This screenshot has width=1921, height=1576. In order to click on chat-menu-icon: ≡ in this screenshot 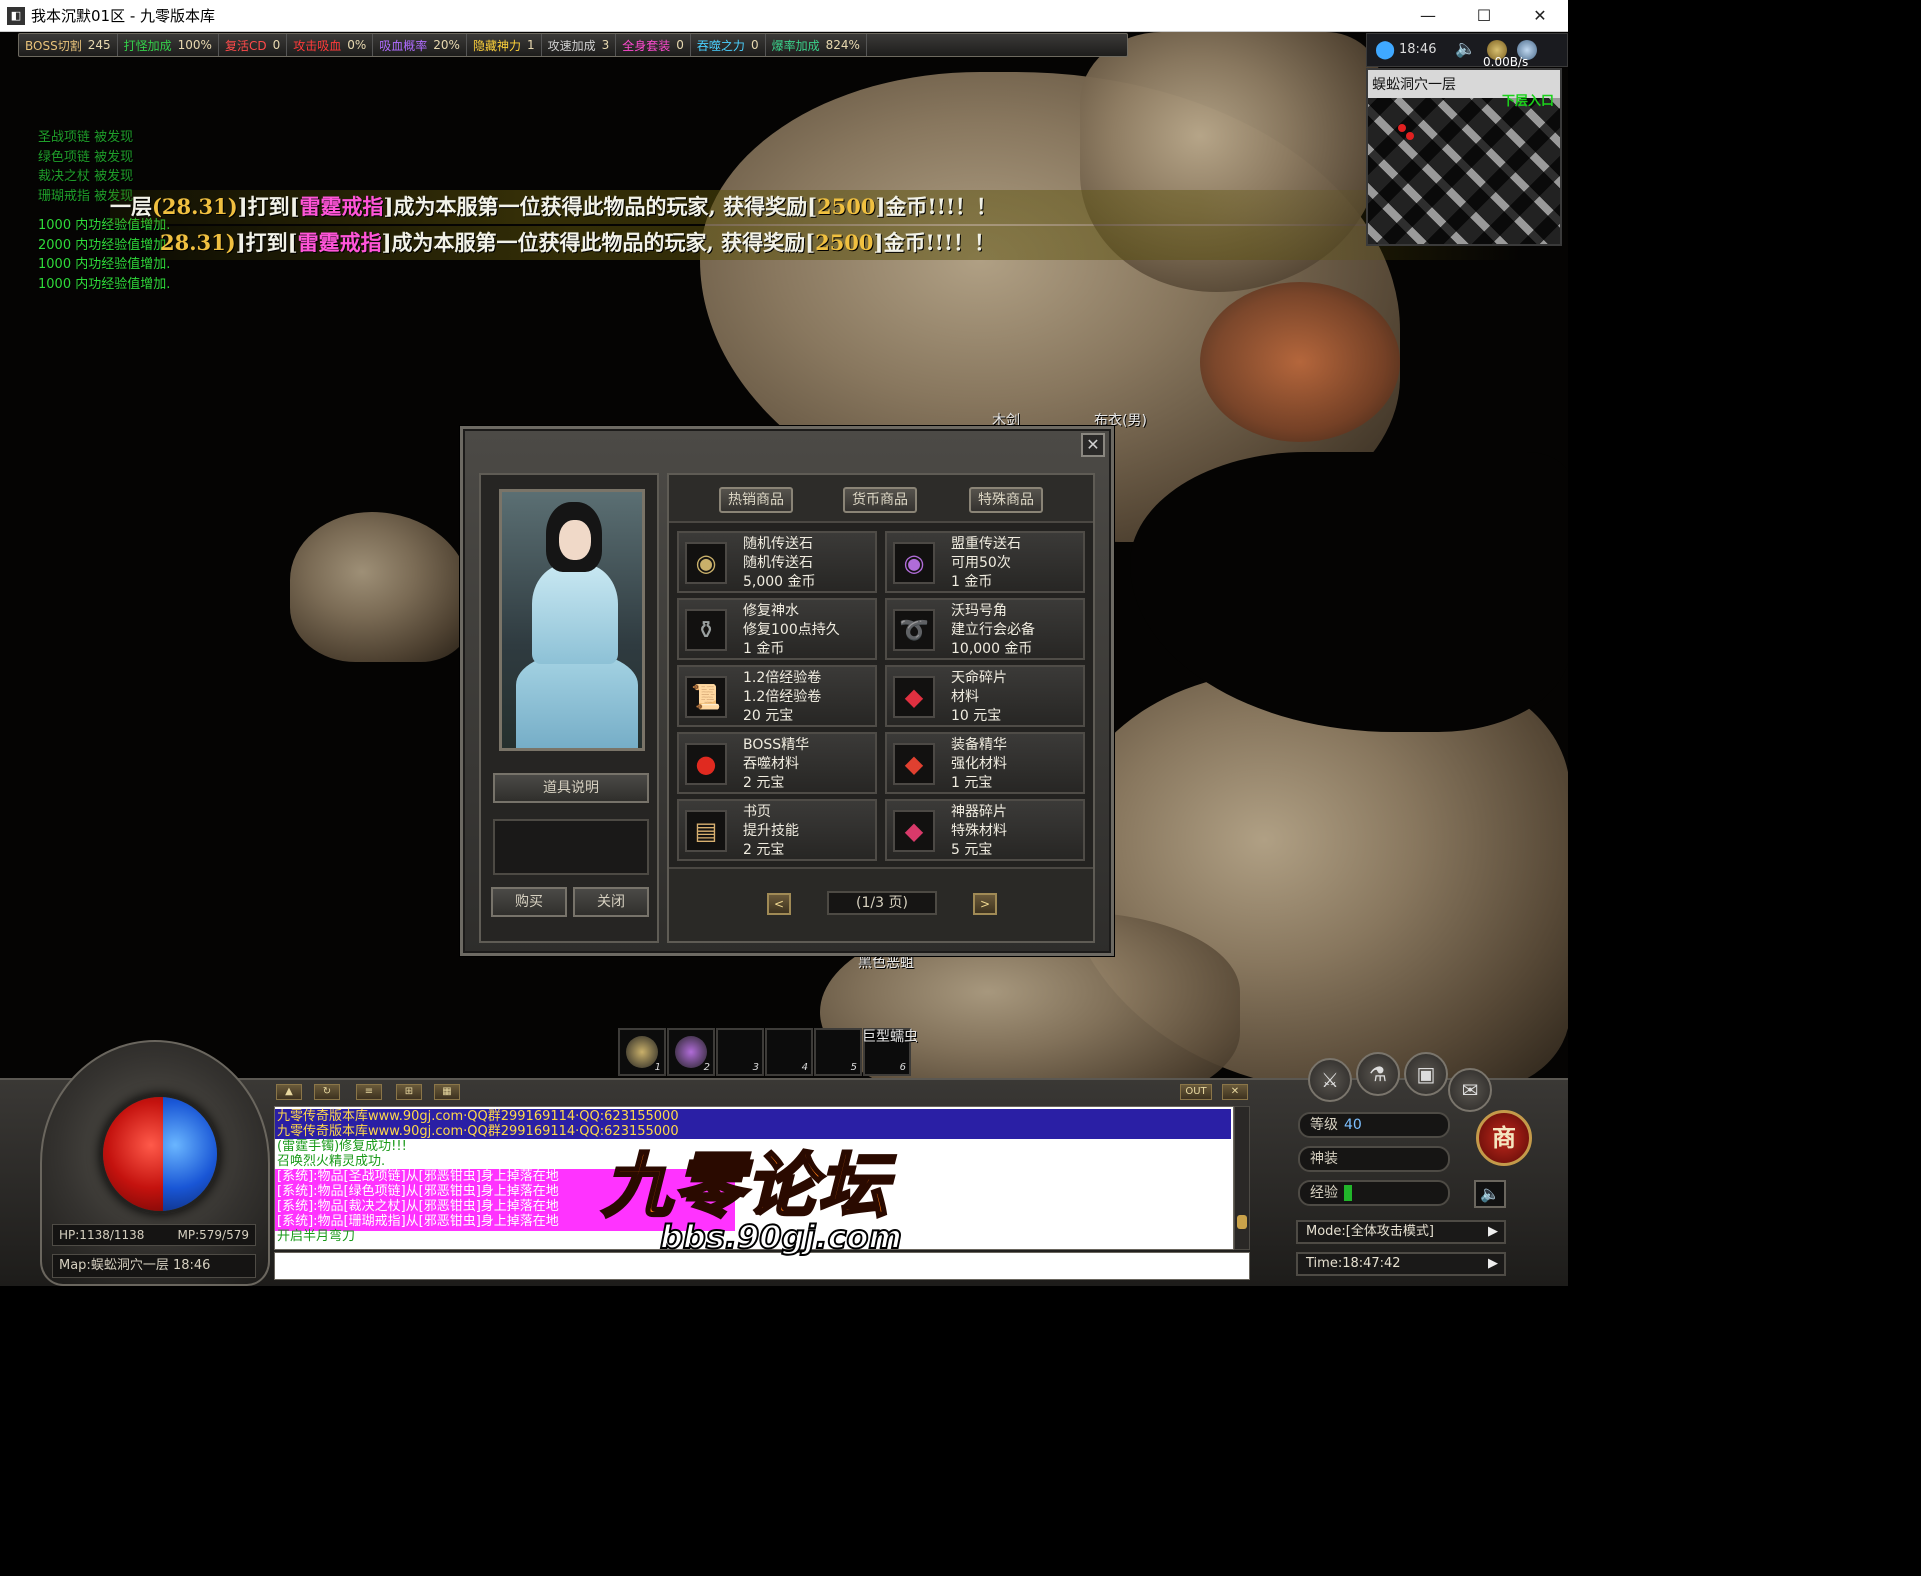, I will do `click(369, 1092)`.